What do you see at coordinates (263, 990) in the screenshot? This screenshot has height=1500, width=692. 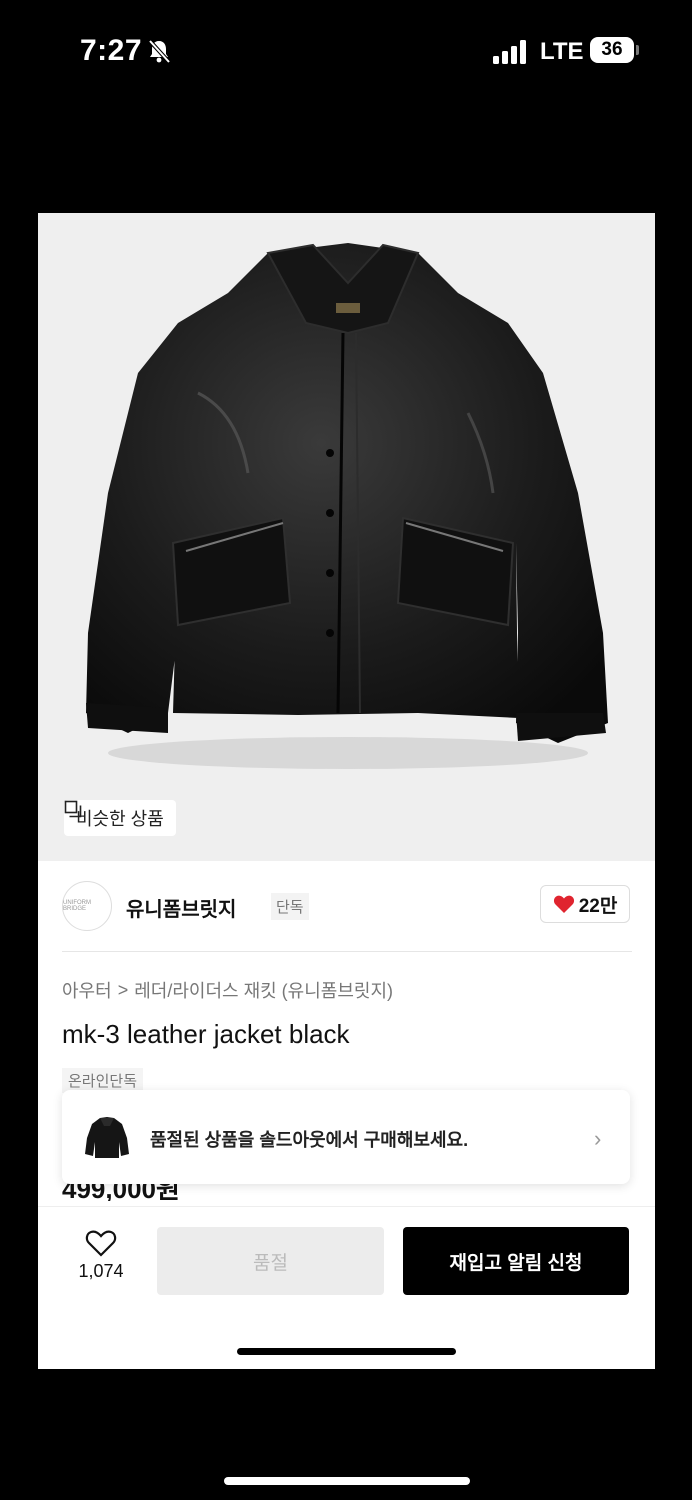 I see `breadcrumb-subcategory: 레더/라이더스 재킷 (유니폼브릿지)` at bounding box center [263, 990].